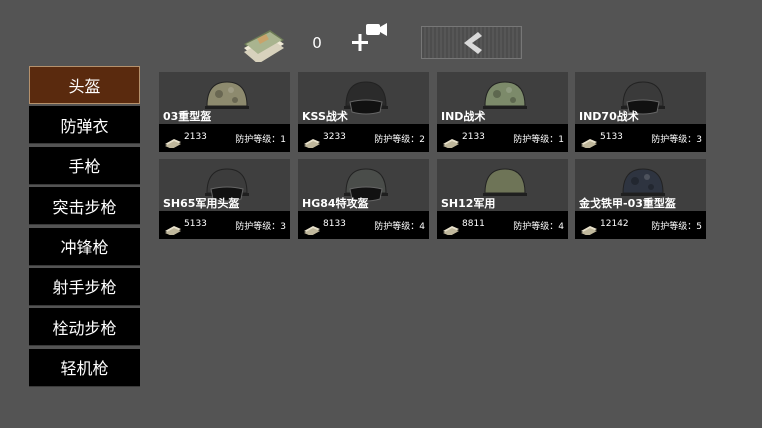 The height and width of the screenshot is (428, 762). I want to click on item-info-bar: 8811 防护等级：4, so click(502, 225).